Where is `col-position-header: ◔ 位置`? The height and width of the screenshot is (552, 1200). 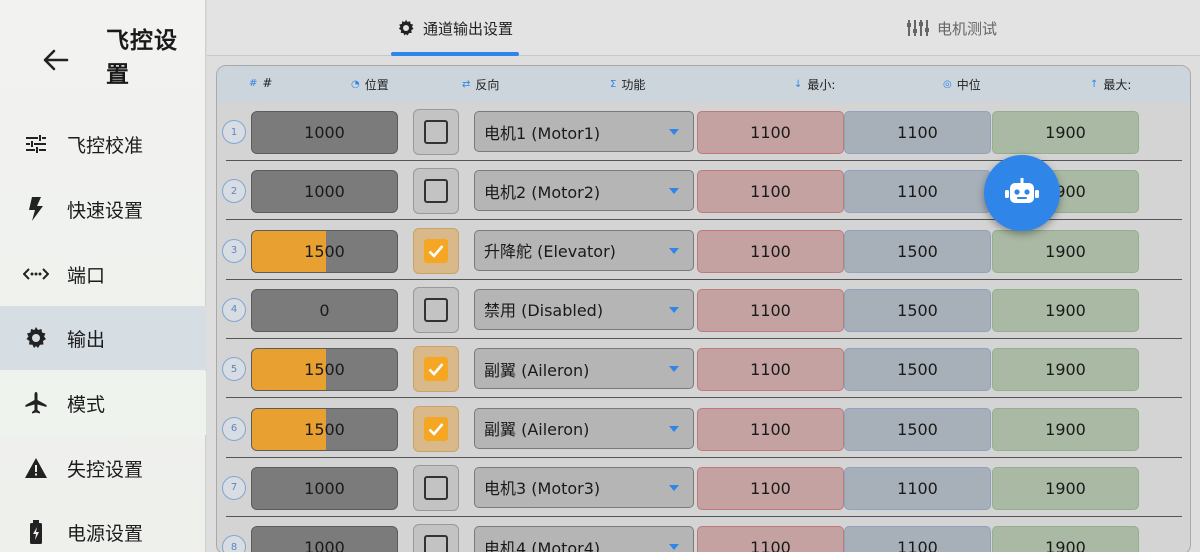
col-position-header: ◔ 位置 is located at coordinates (370, 85).